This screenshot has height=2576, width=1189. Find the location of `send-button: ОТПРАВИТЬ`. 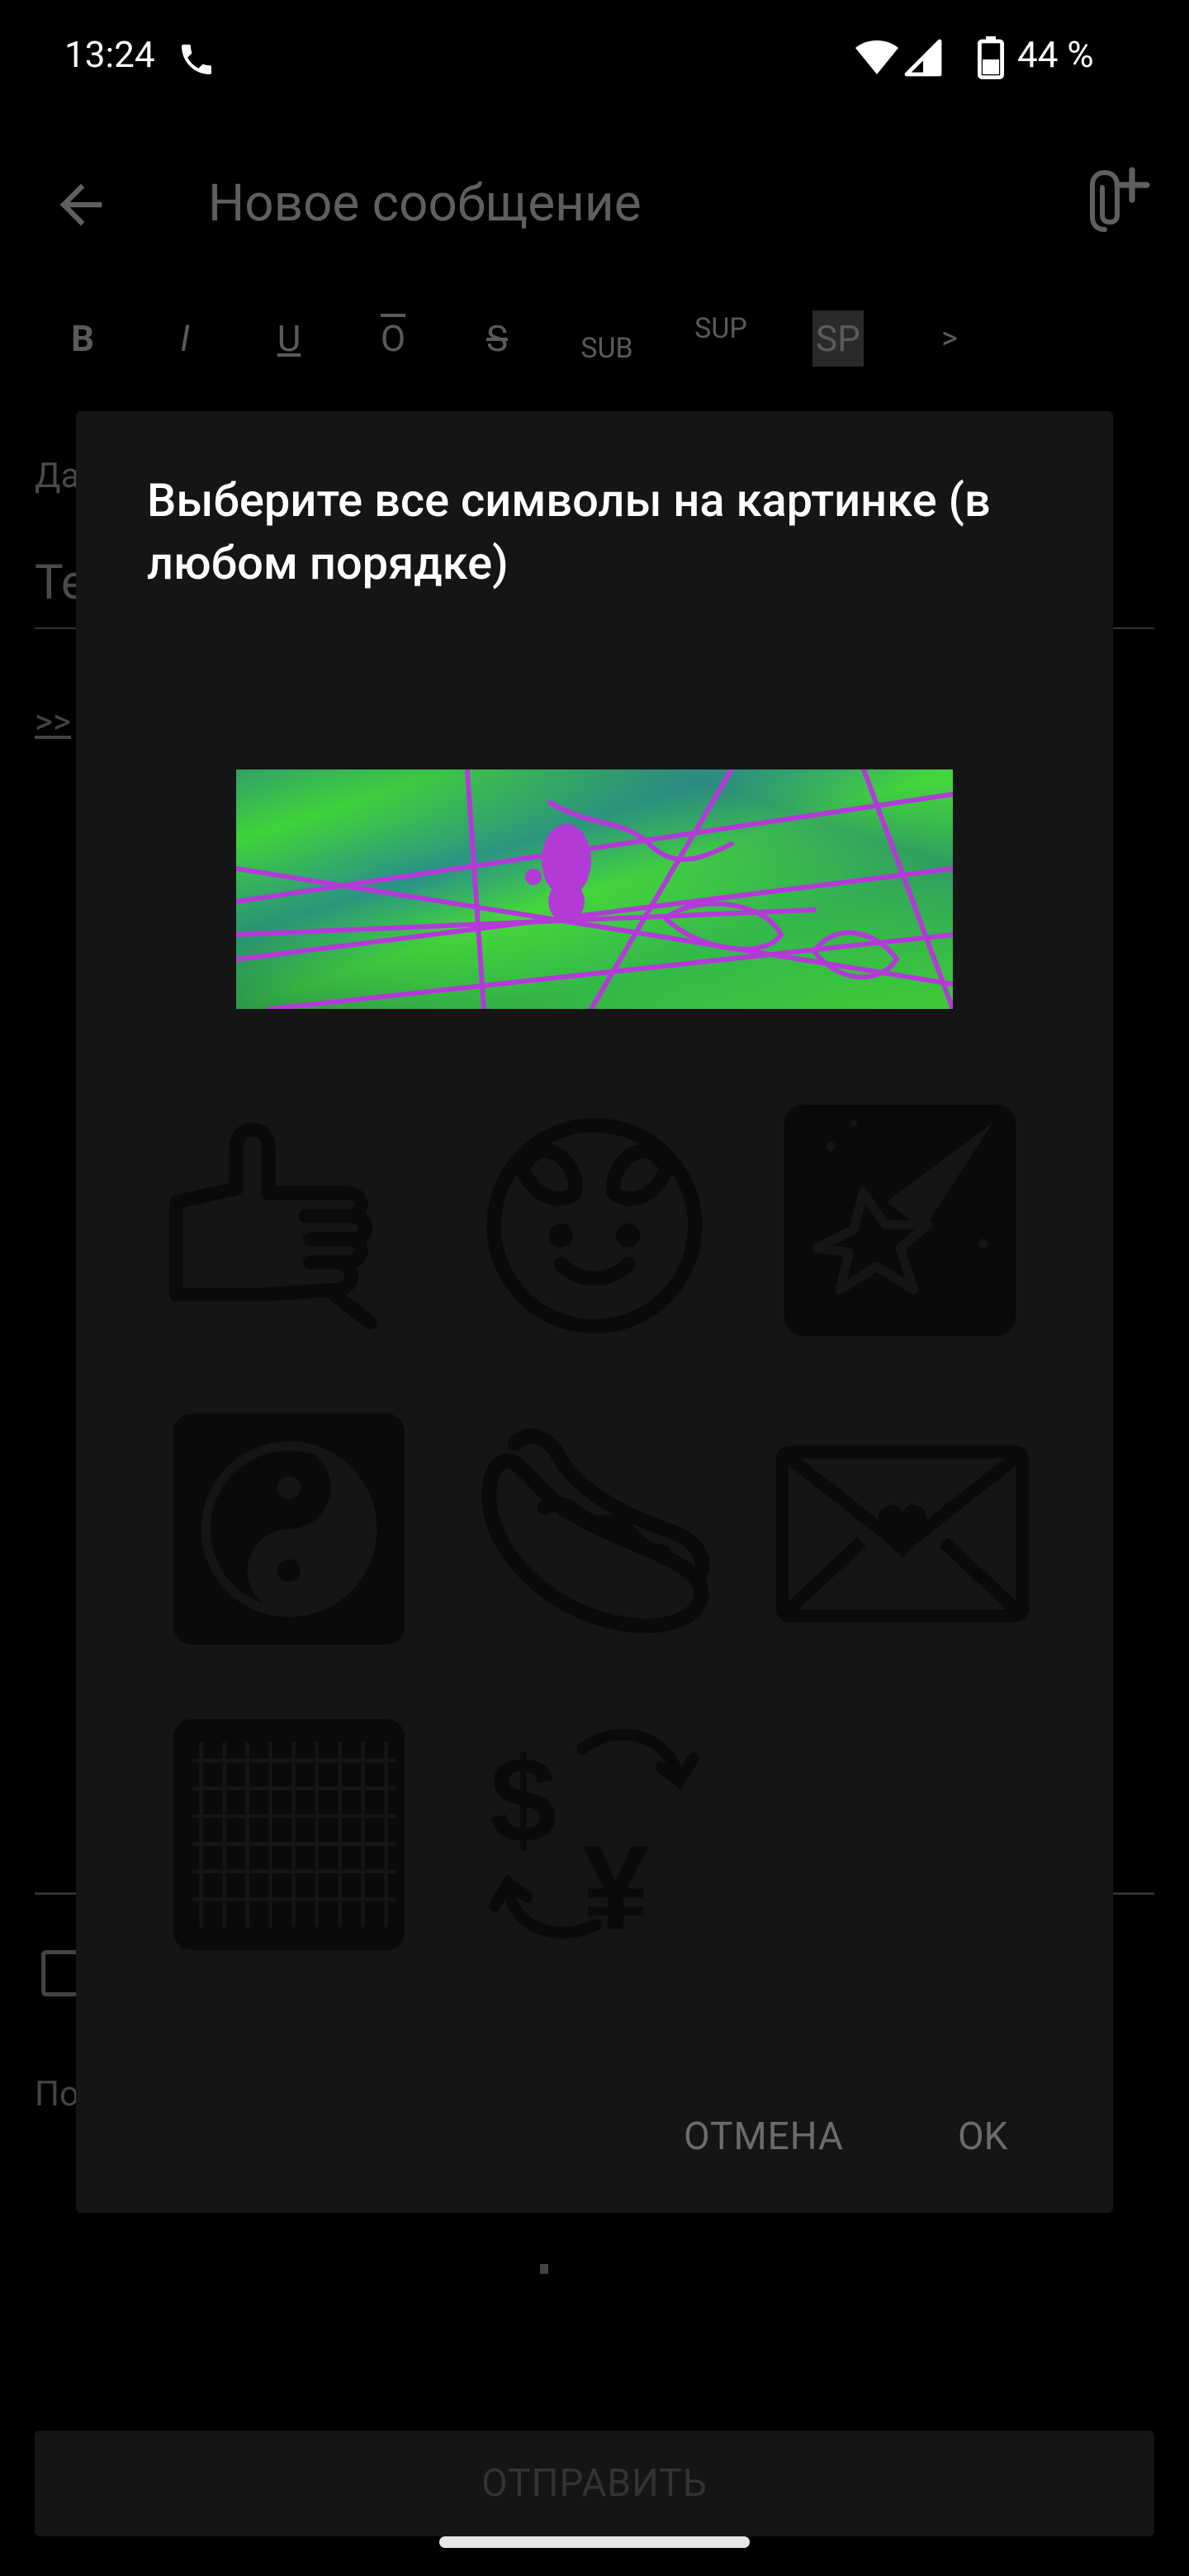

send-button: ОТПРАВИТЬ is located at coordinates (594, 2483).